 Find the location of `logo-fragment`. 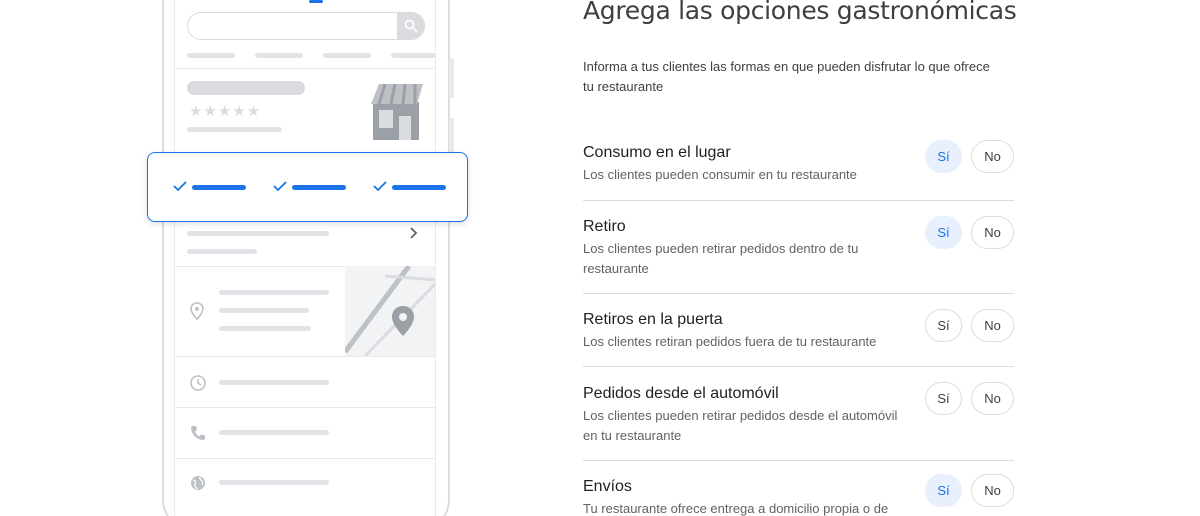

logo-fragment is located at coordinates (316, 1).